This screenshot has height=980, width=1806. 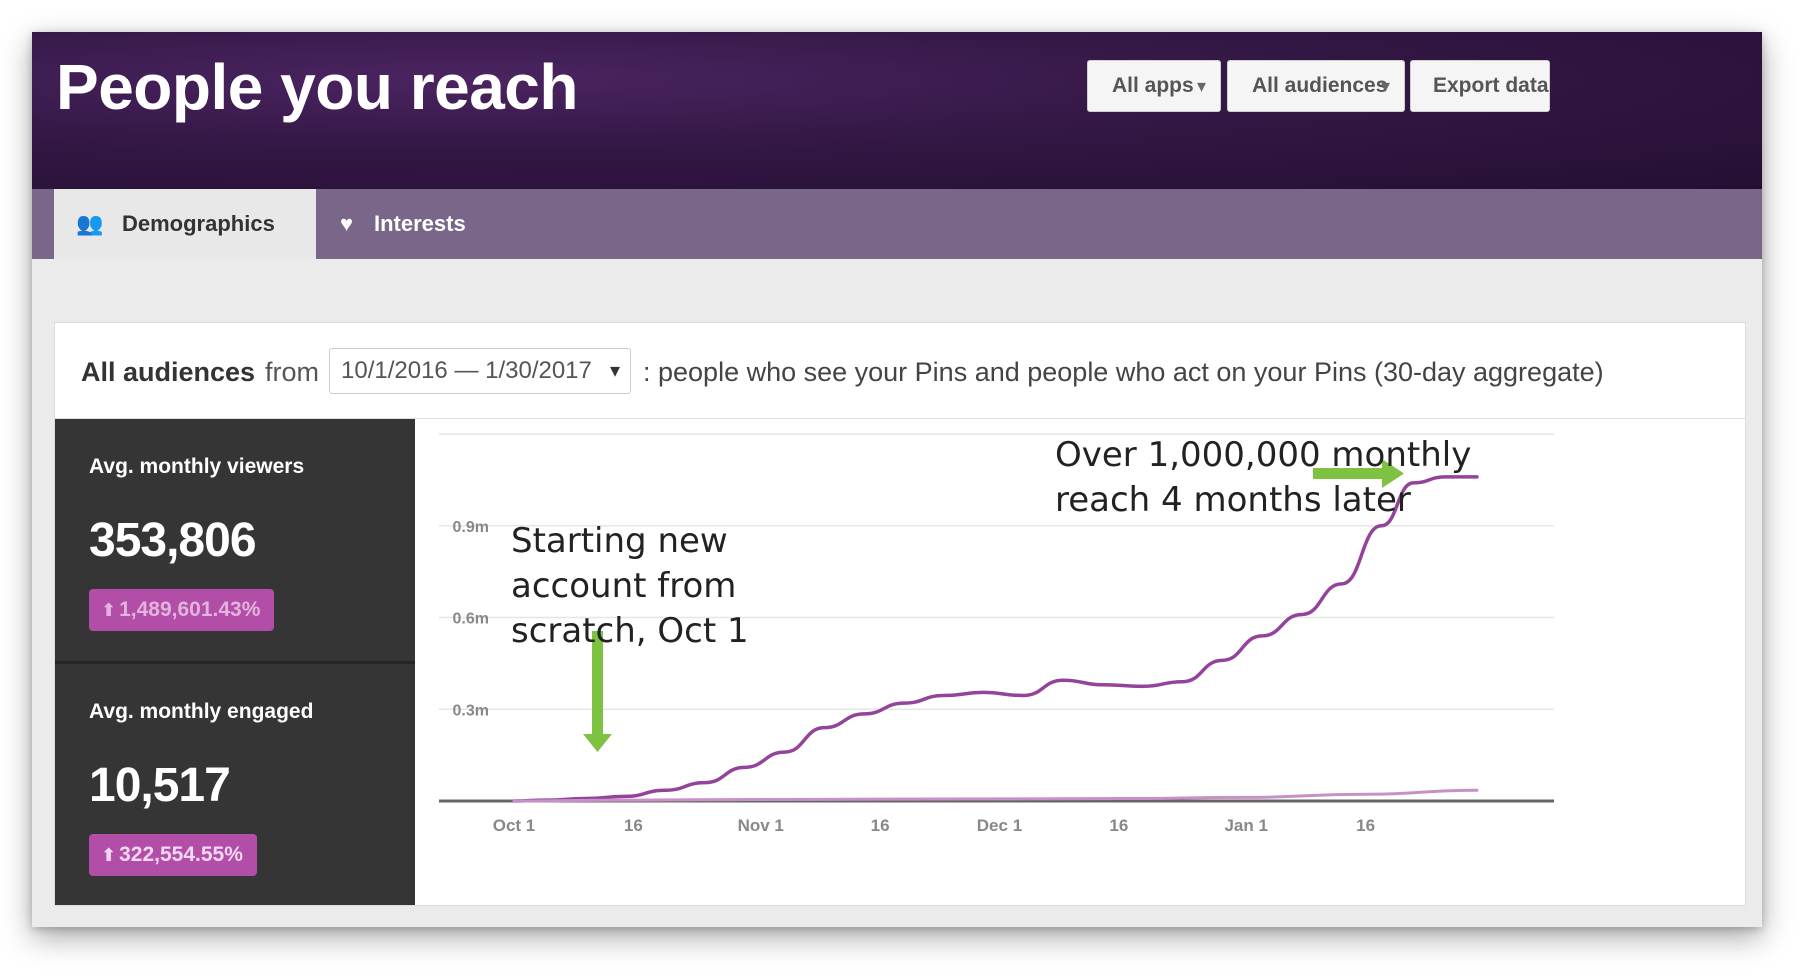 What do you see at coordinates (897, 224) in the screenshot?
I see `tab-bar: 👥 Demographics ♥ Interests` at bounding box center [897, 224].